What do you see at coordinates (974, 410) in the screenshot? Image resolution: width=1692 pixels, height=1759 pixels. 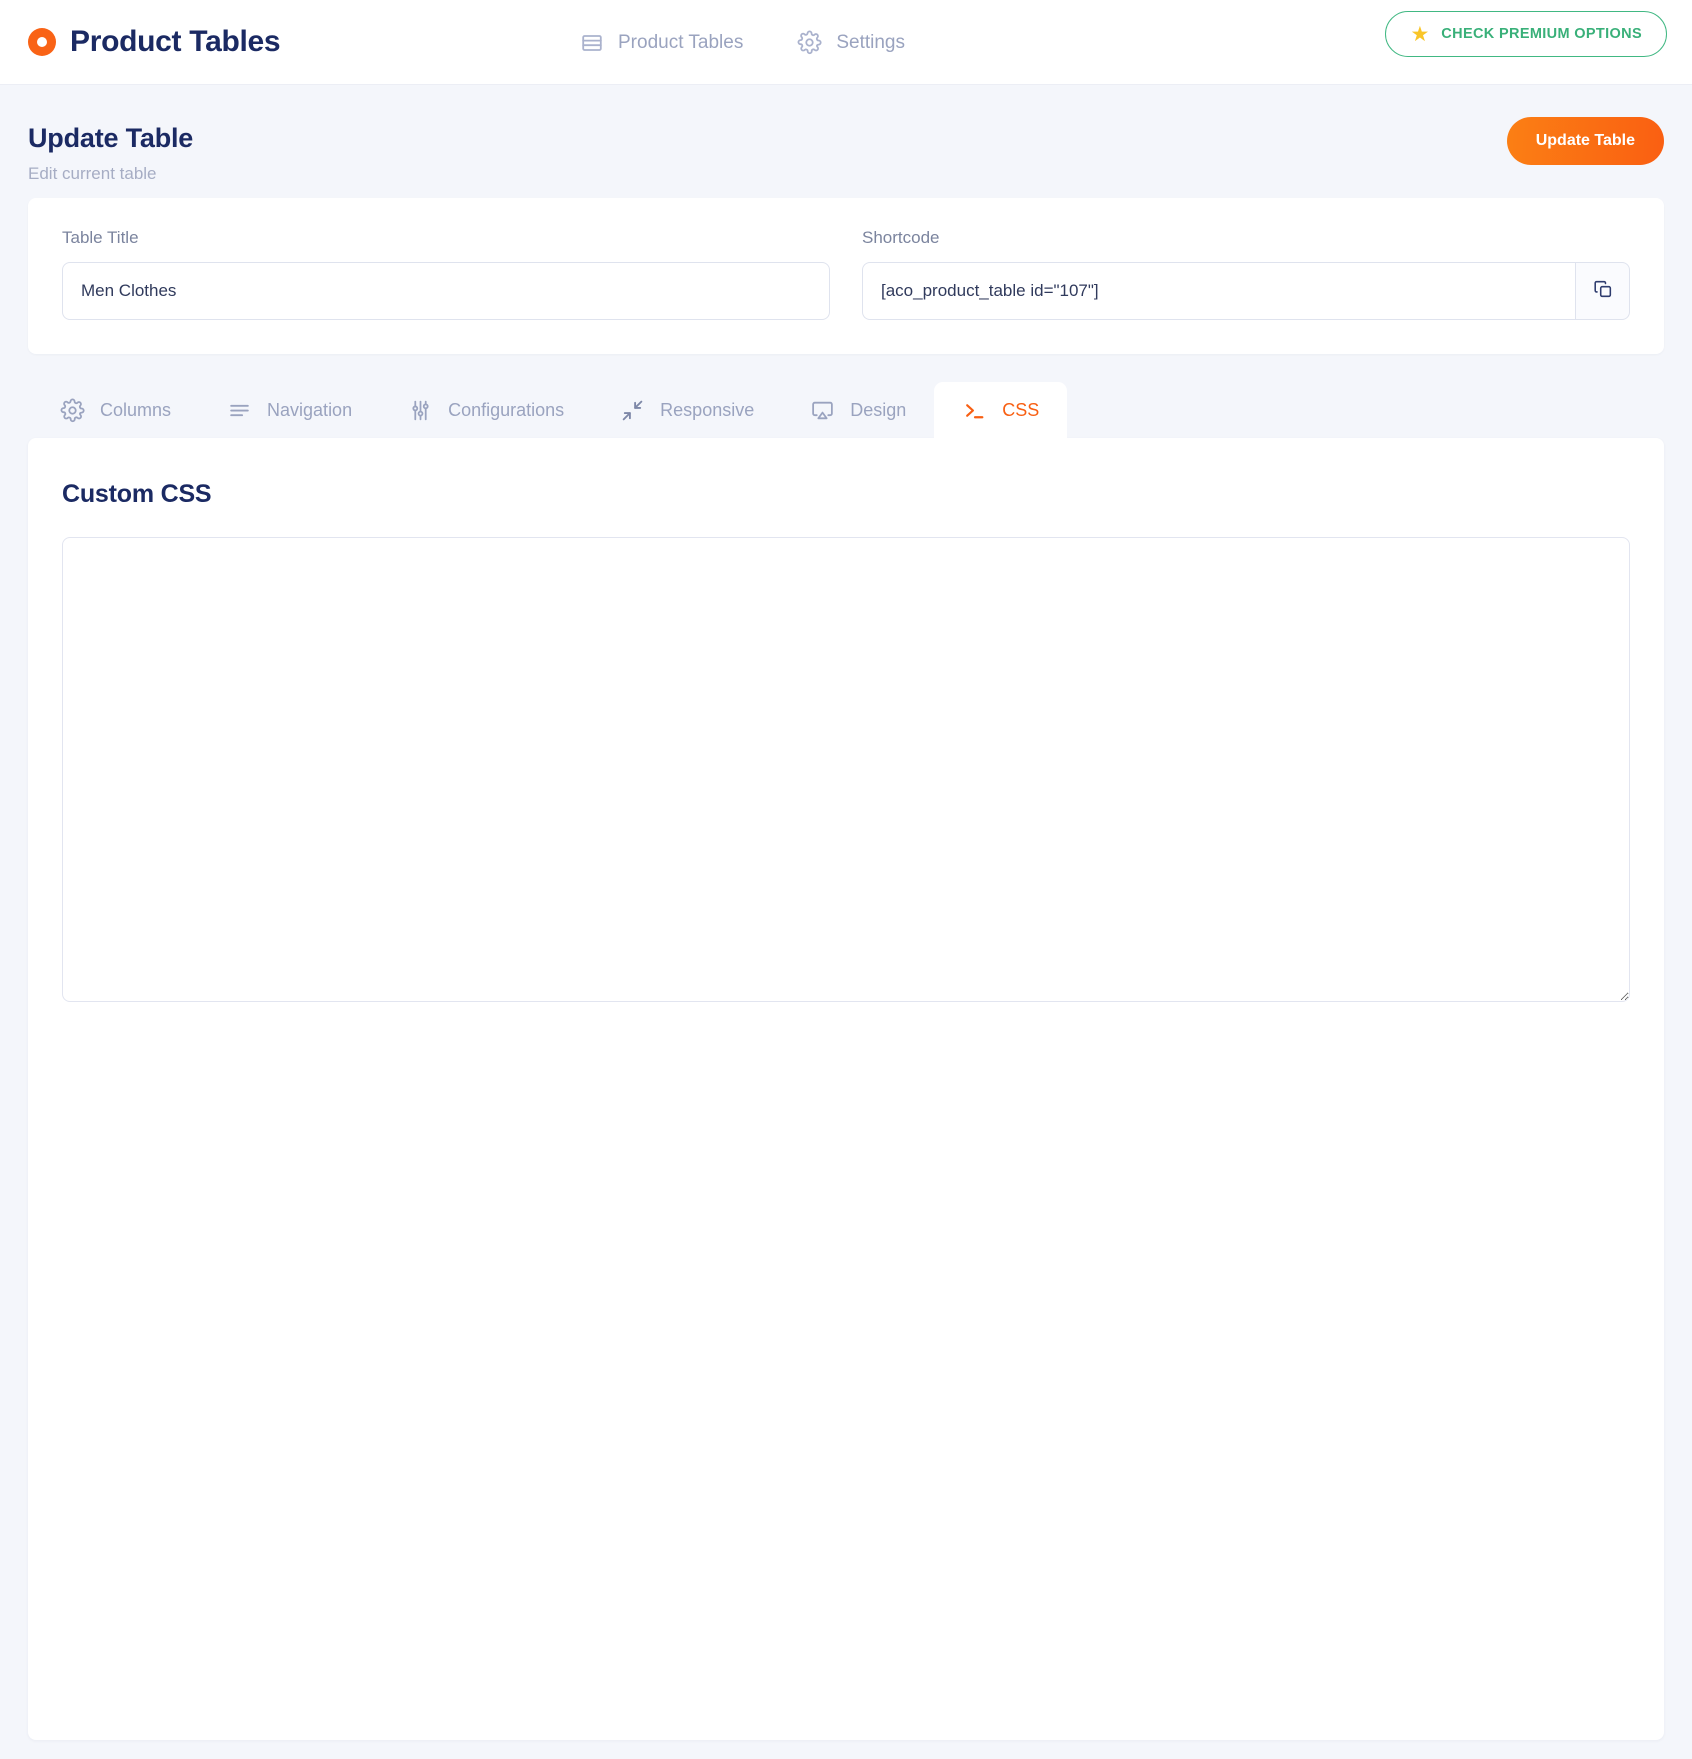 I see `terminal-prompt-icon` at bounding box center [974, 410].